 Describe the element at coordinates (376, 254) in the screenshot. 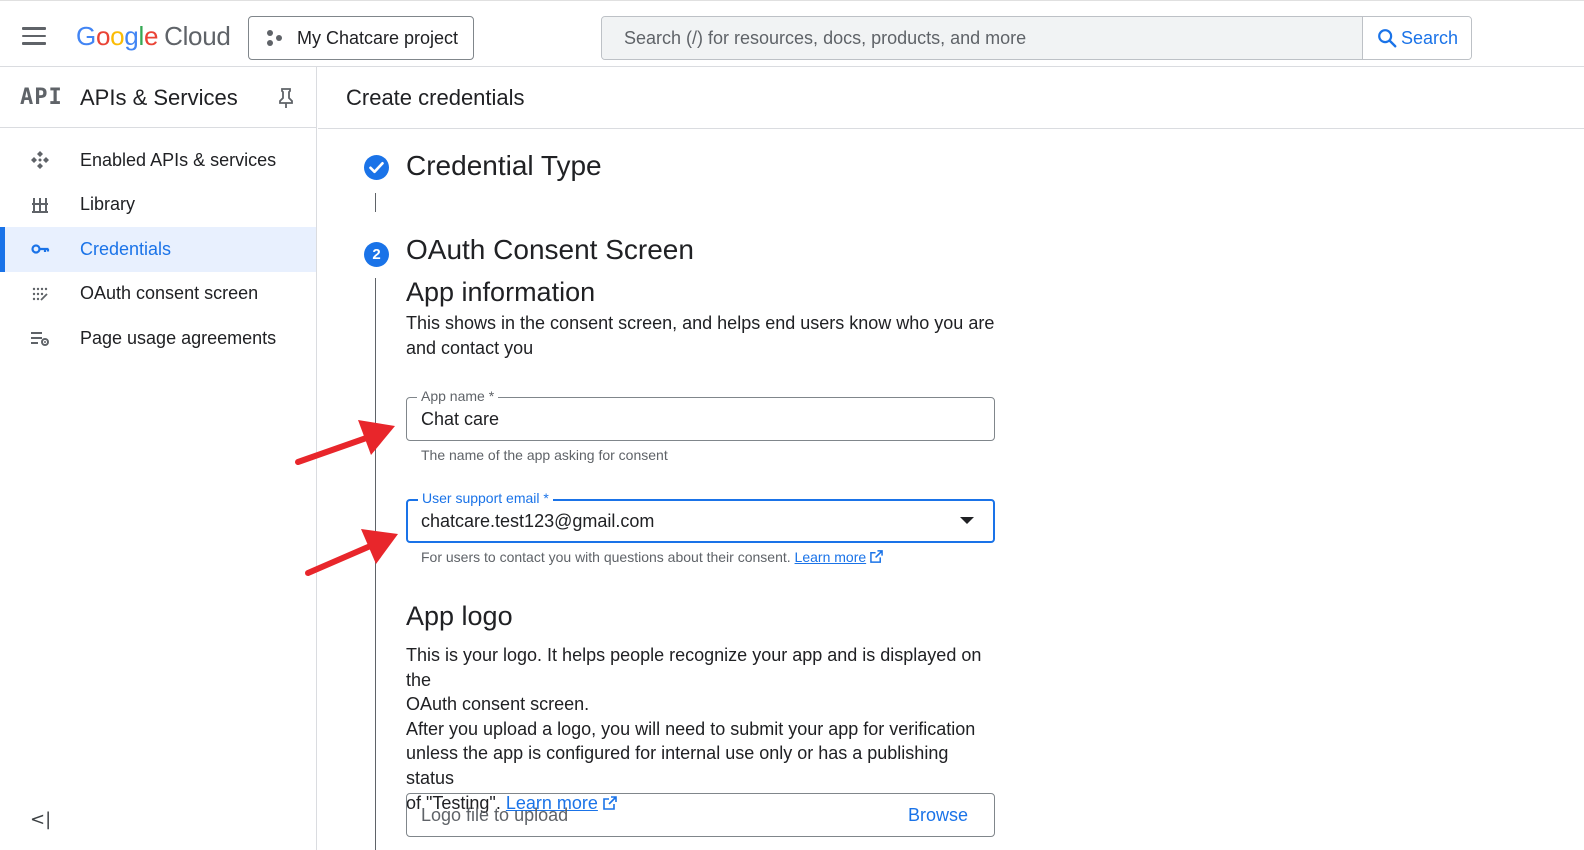

I see `step-number-badge: 2` at that location.